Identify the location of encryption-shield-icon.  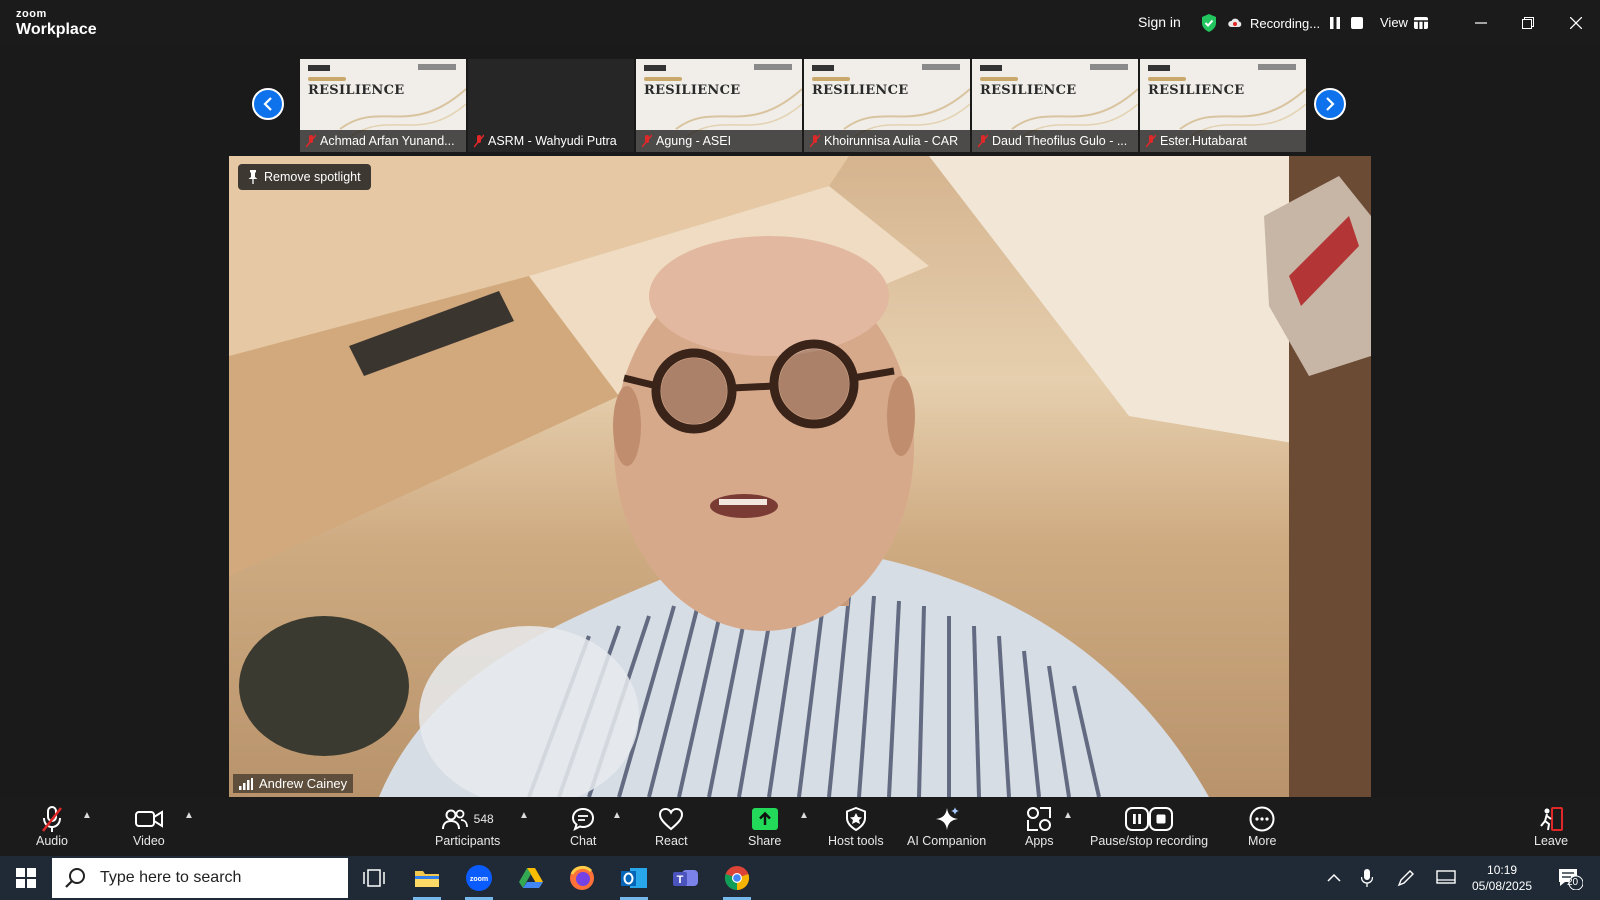
(1209, 25).